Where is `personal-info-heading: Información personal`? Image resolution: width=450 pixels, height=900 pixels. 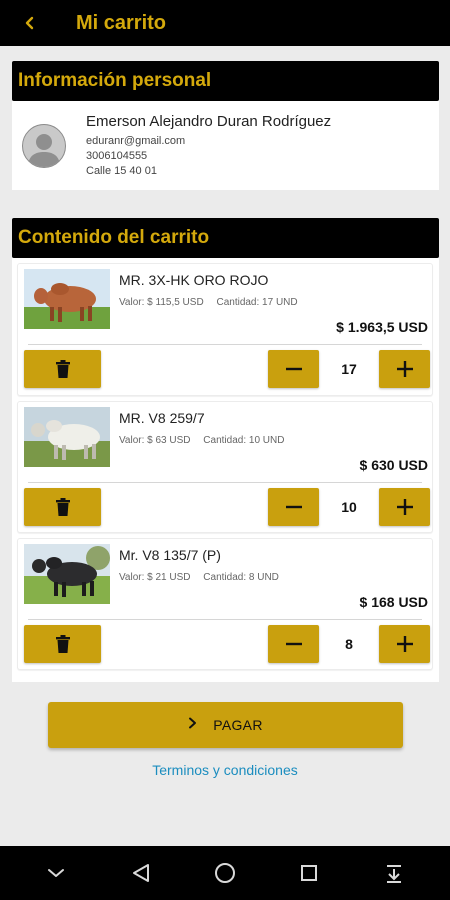
personal-info-heading: Información personal is located at coordinates (225, 81).